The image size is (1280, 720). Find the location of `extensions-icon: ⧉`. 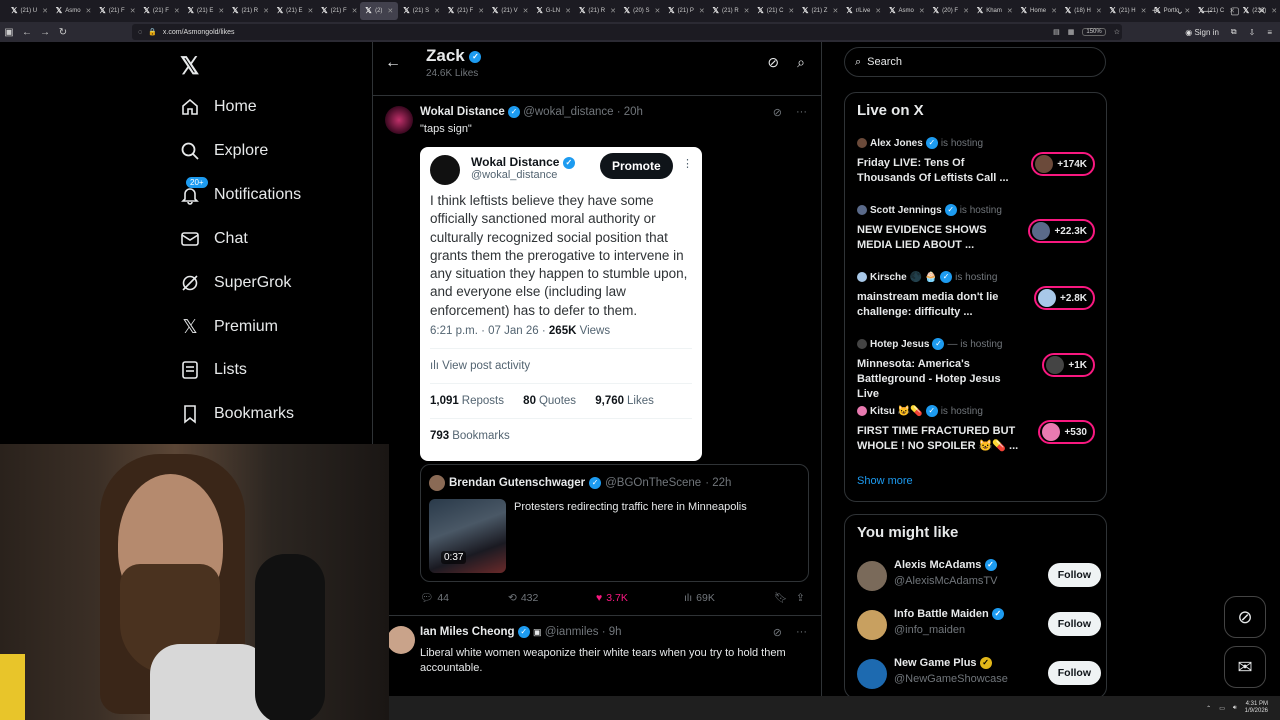

extensions-icon: ⧉ is located at coordinates (1234, 32).